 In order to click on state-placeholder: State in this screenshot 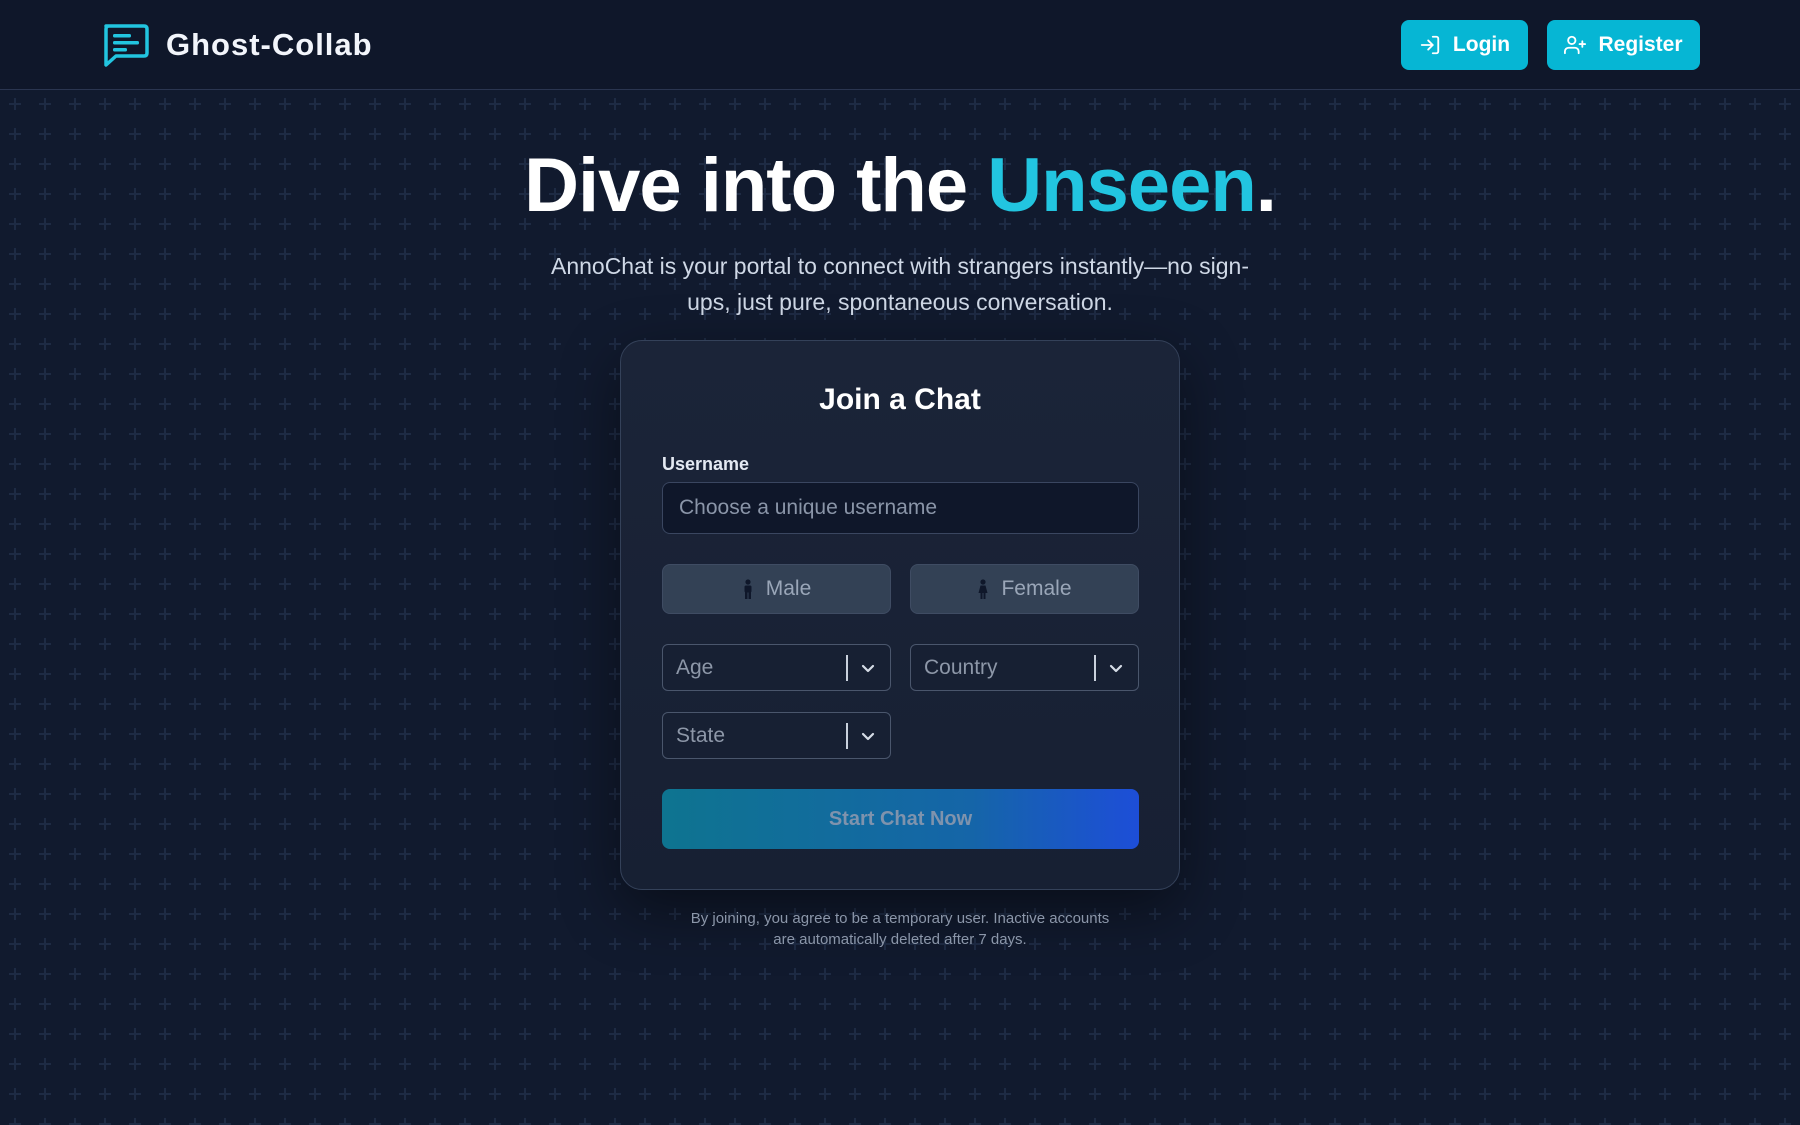, I will do `click(701, 735)`.